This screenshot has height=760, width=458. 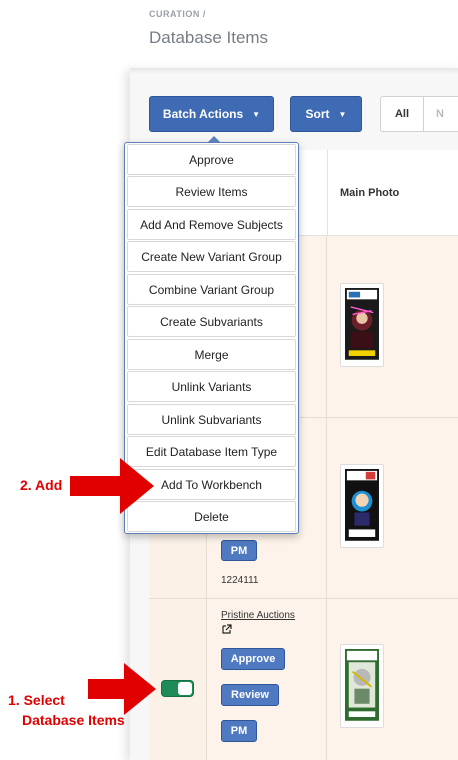 What do you see at coordinates (41, 485) in the screenshot?
I see `step-2-annotation: 2. Add` at bounding box center [41, 485].